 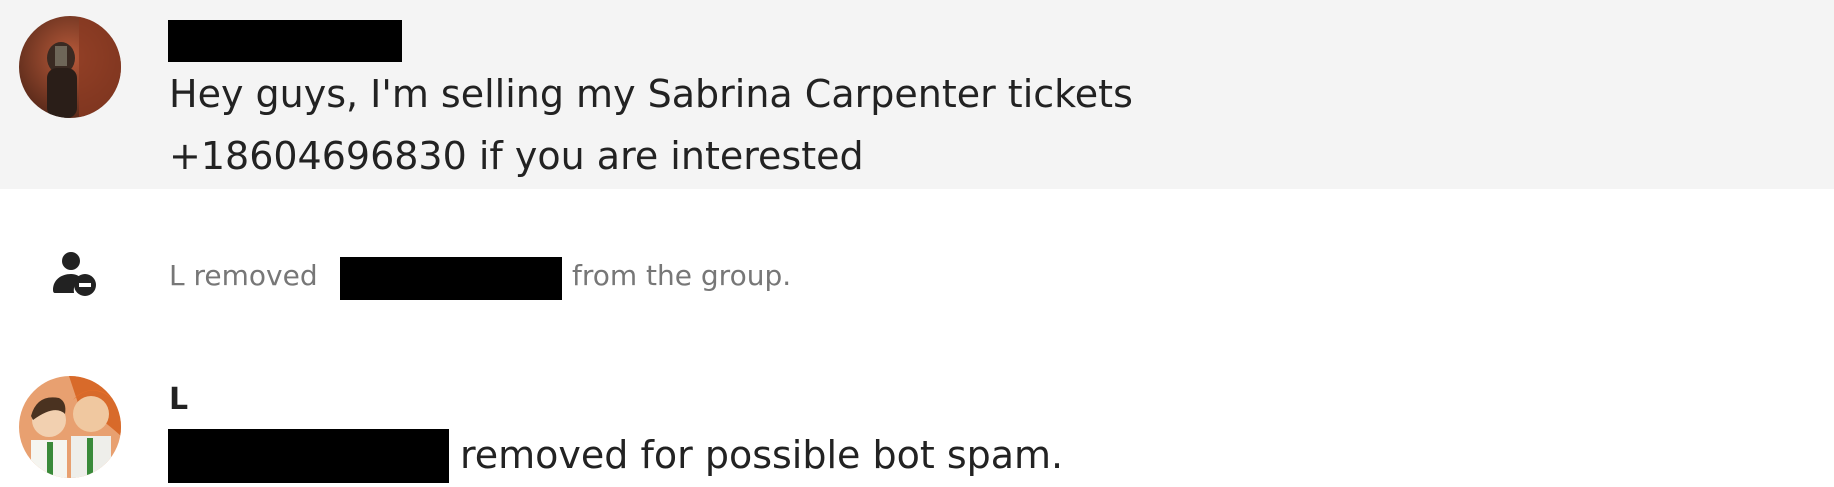 What do you see at coordinates (243, 275) in the screenshot?
I see `system-event-text-before: L removed` at bounding box center [243, 275].